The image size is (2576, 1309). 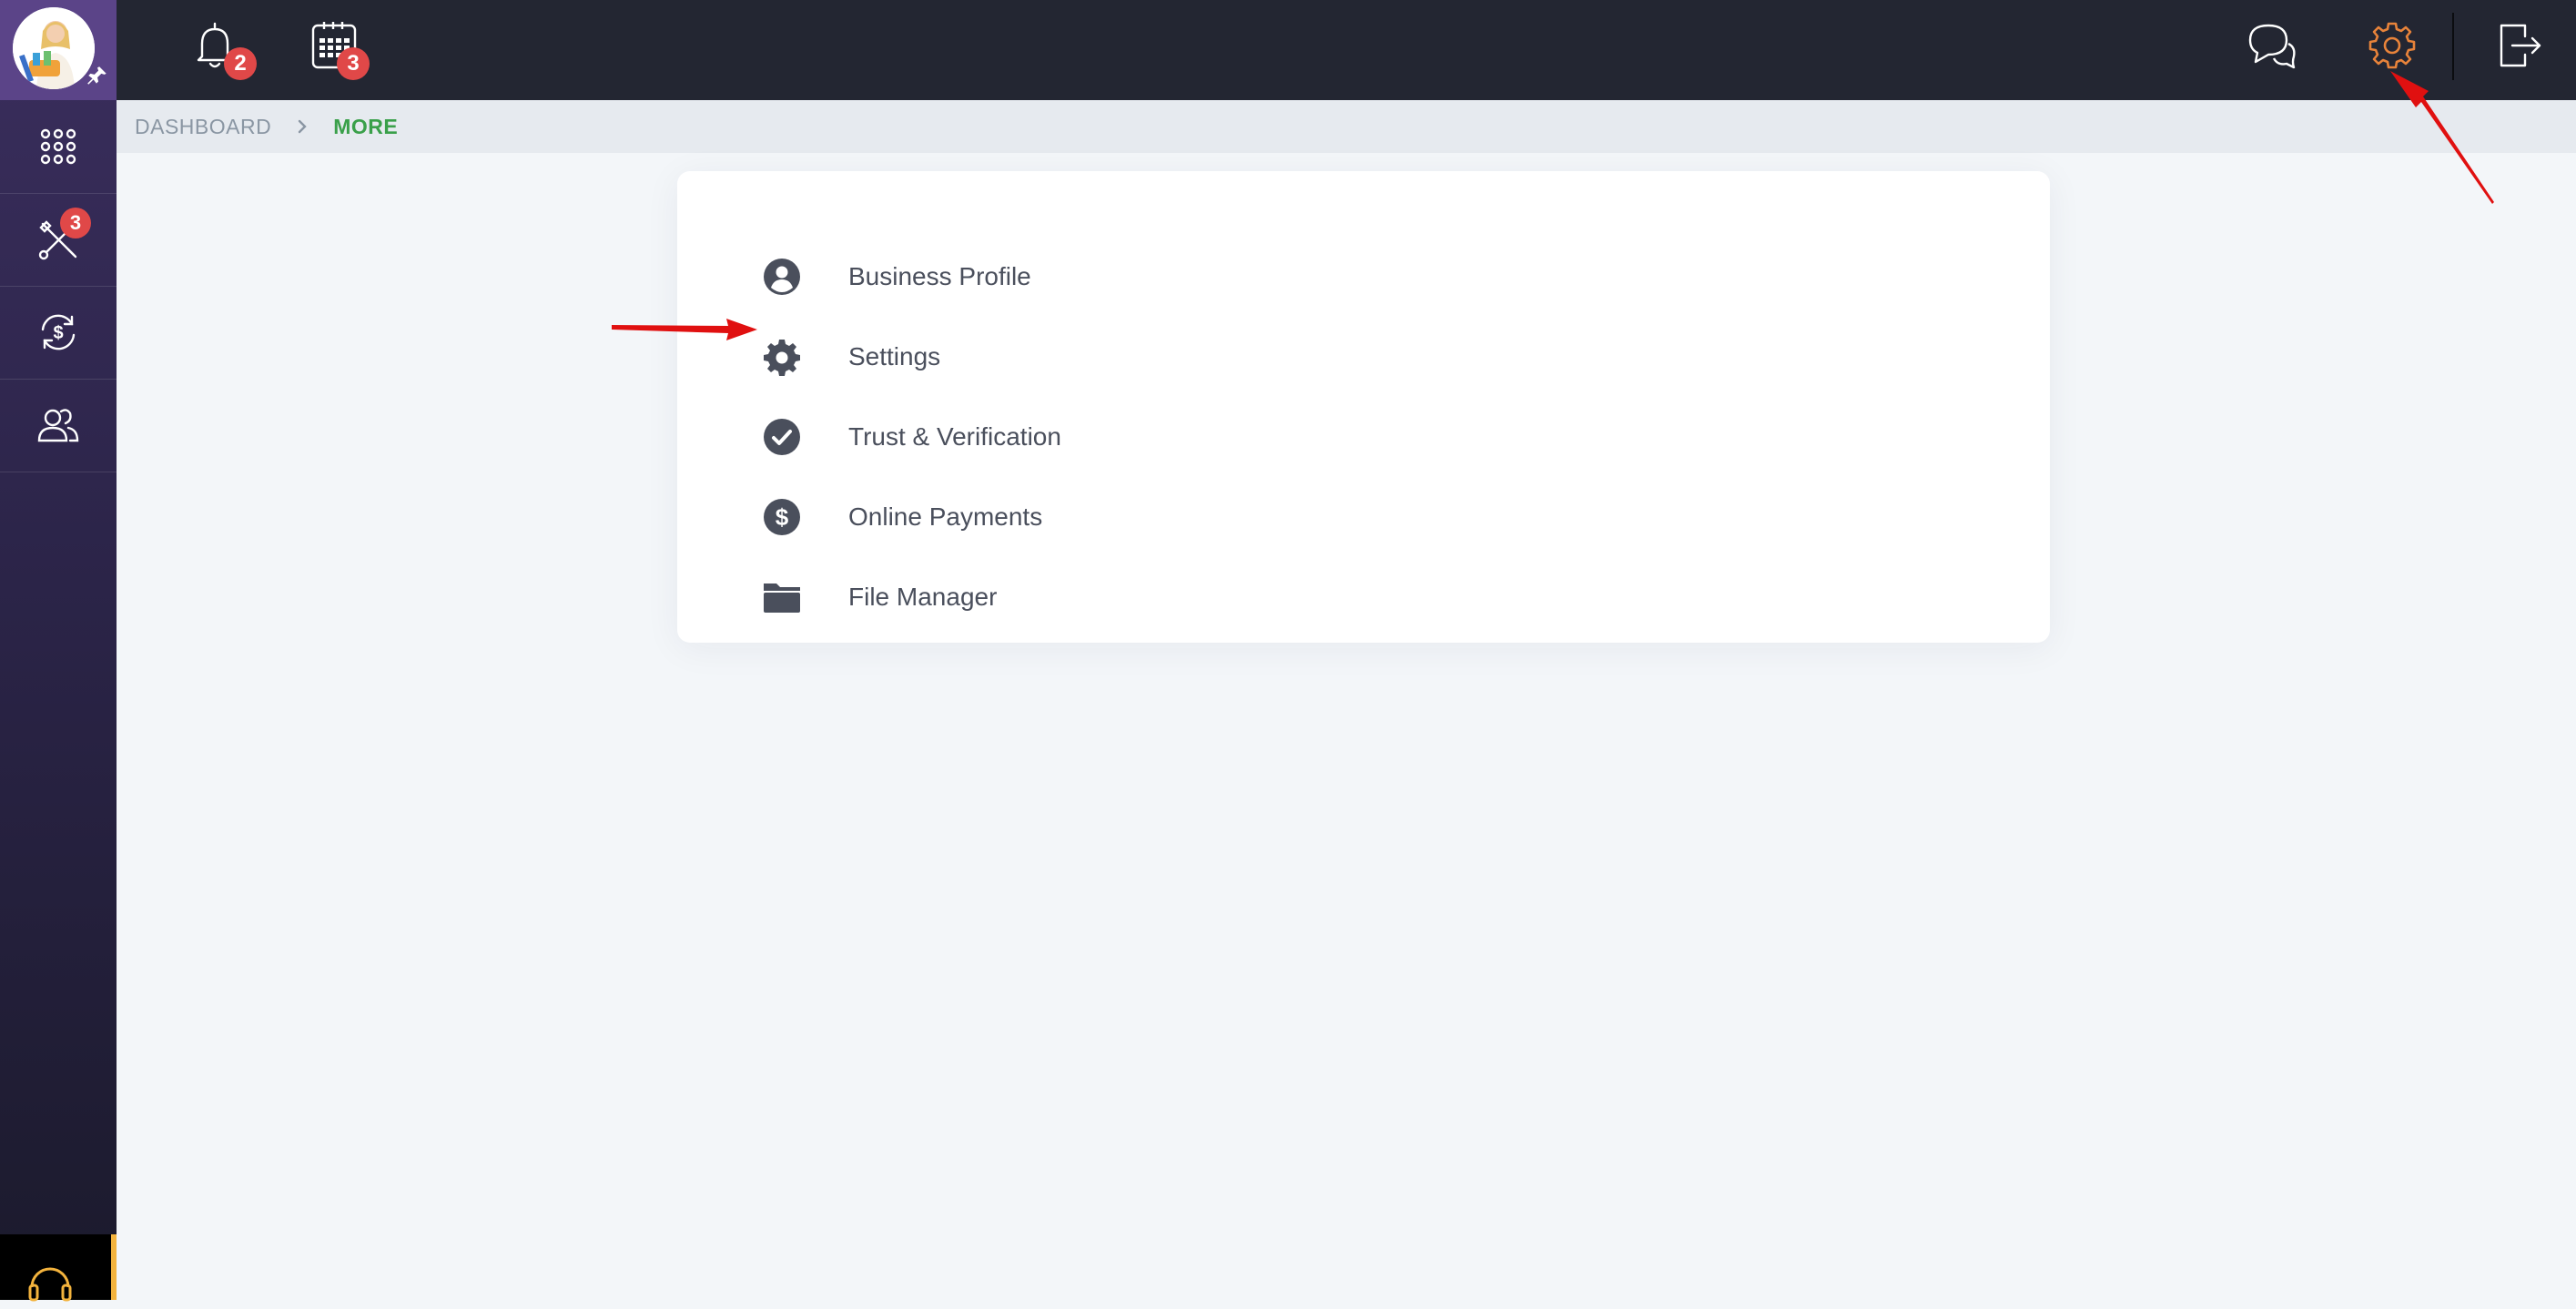 I want to click on menu-label: Trust & Verification, so click(x=954, y=436).